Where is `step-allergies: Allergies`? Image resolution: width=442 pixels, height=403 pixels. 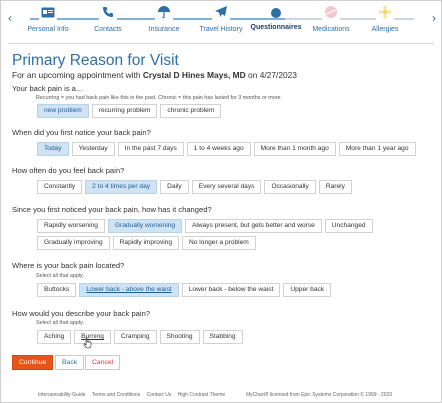
step-allergies: Allergies is located at coordinates (385, 18).